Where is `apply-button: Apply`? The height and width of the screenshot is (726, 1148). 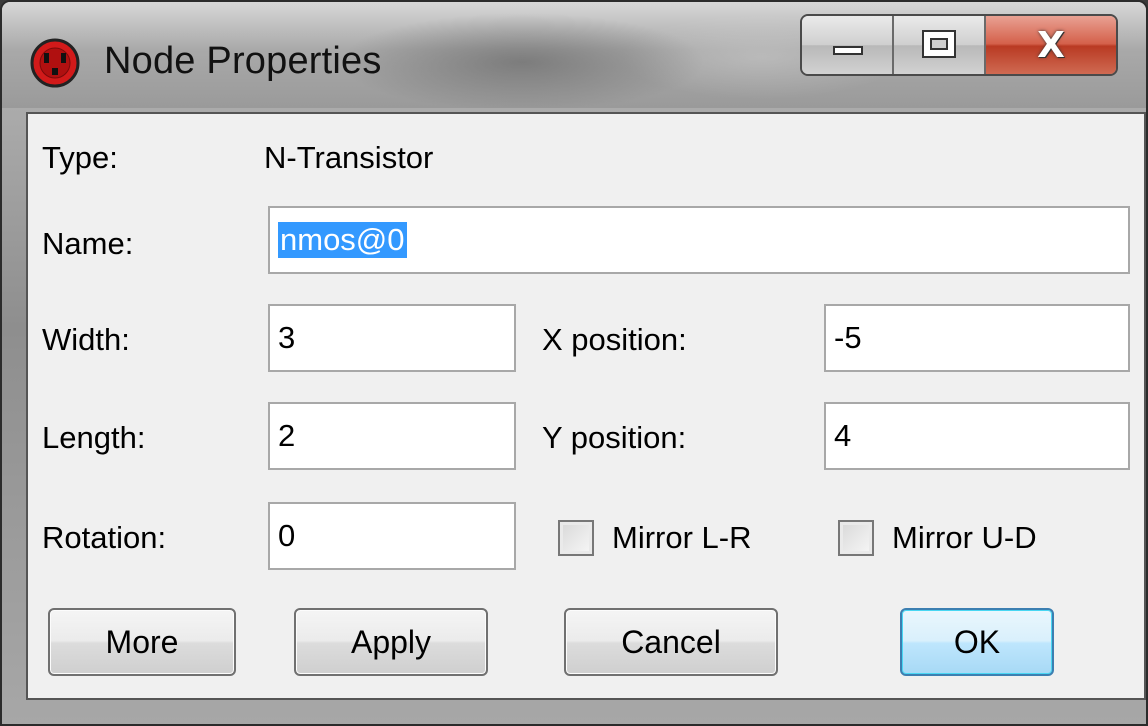
apply-button: Apply is located at coordinates (391, 642).